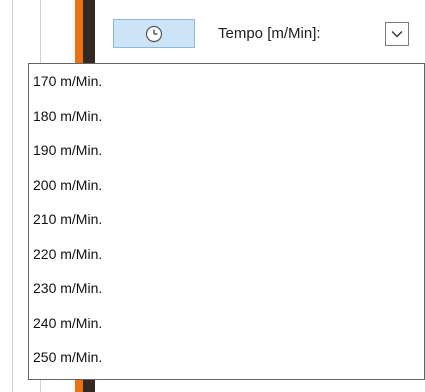  I want to click on list-item-tempo-210: 210 m/Min., so click(226, 219).